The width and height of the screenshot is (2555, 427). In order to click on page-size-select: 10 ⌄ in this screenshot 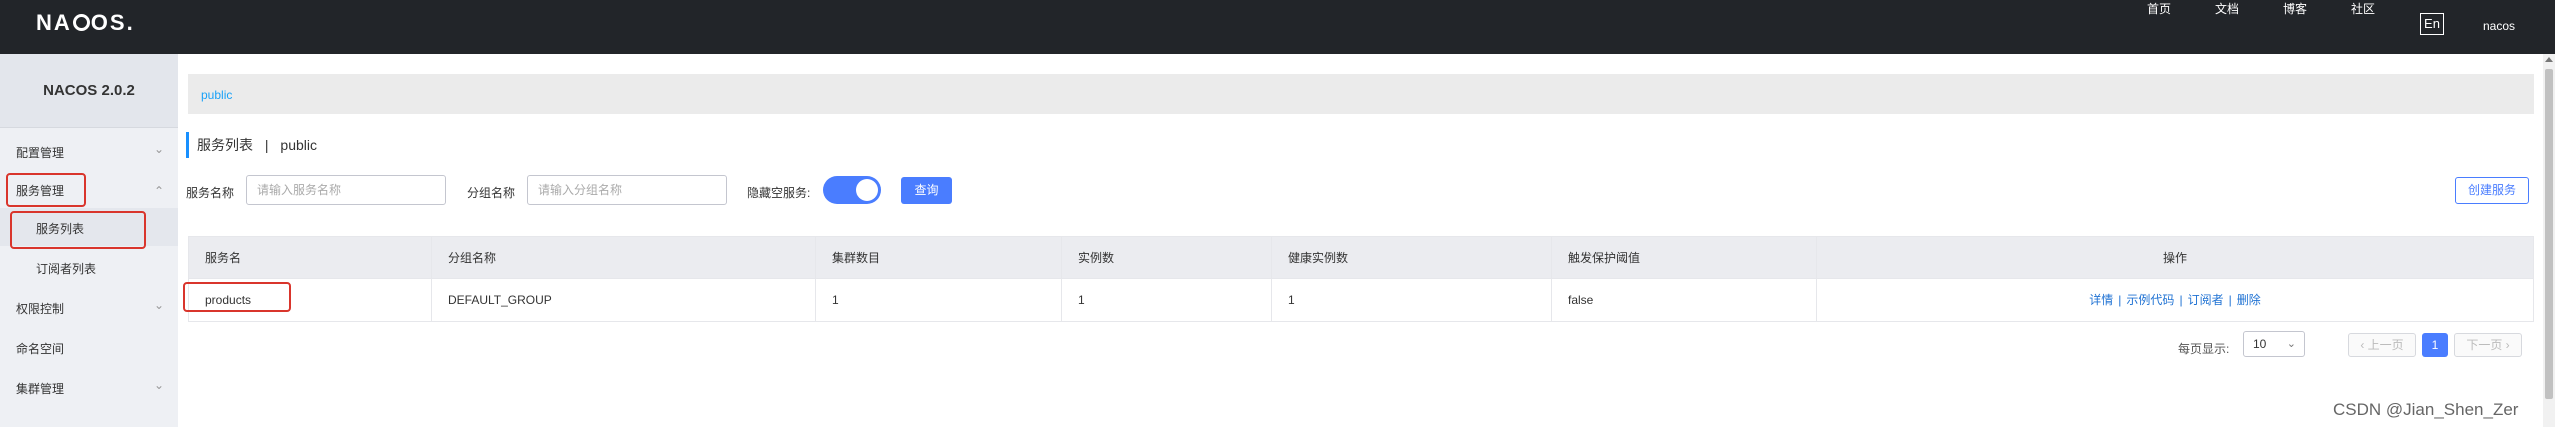, I will do `click(2274, 344)`.